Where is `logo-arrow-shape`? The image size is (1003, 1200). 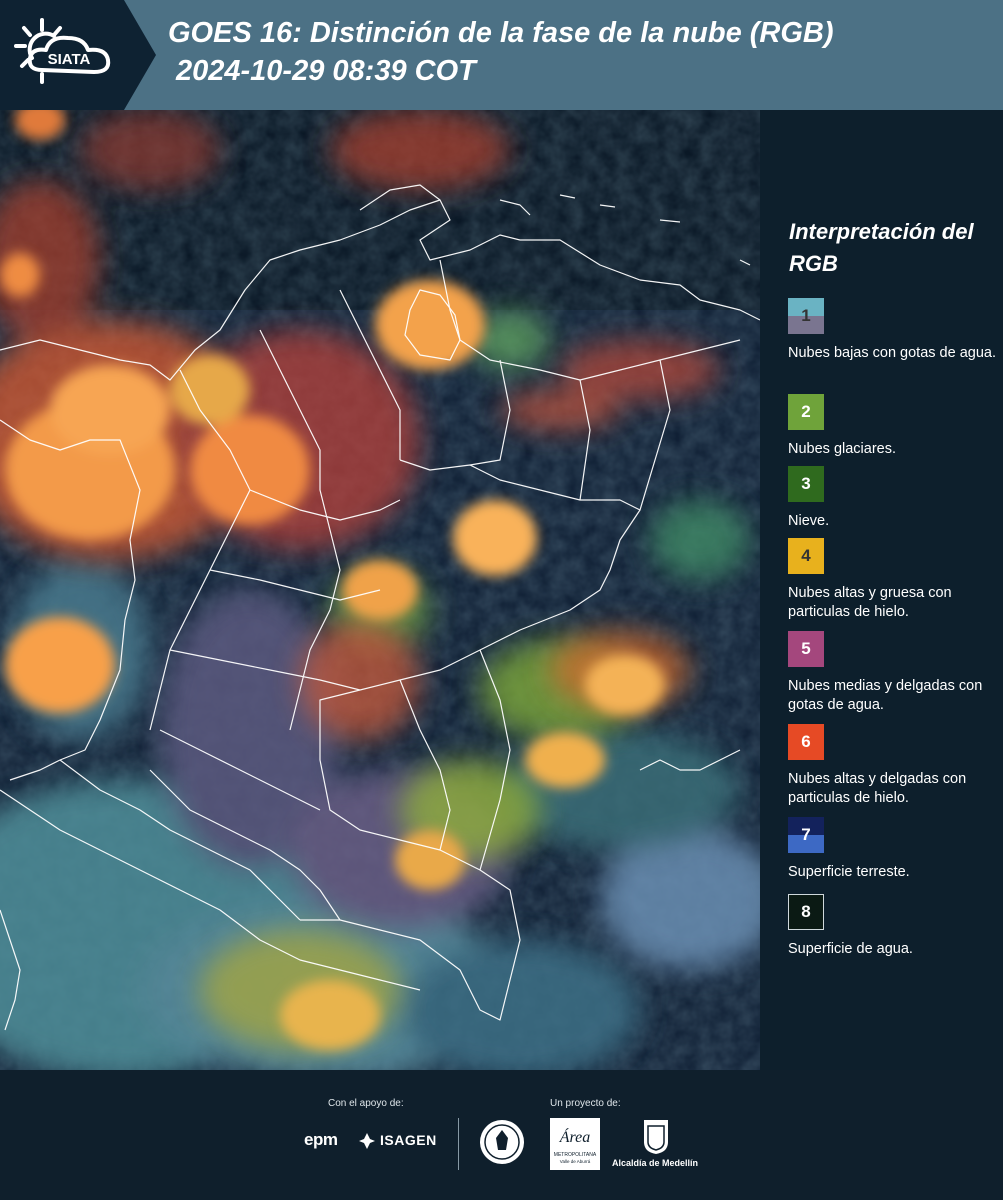 logo-arrow-shape is located at coordinates (140, 55).